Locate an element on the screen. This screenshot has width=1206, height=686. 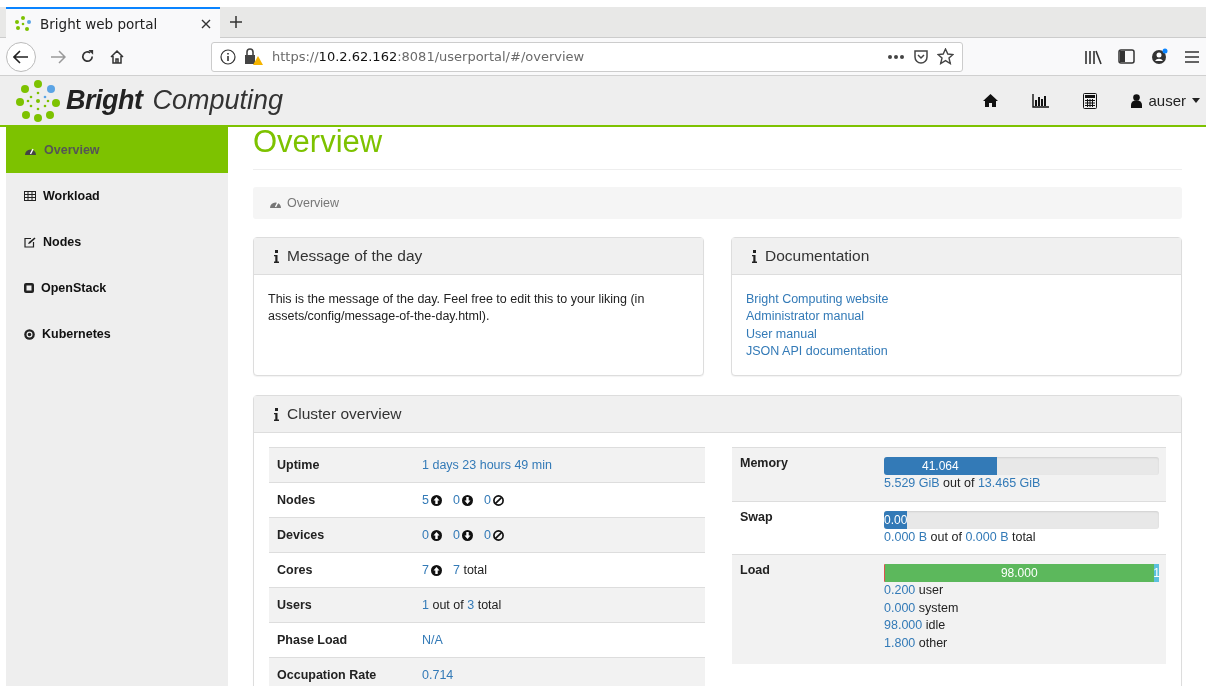
edit-icon is located at coordinates (30, 242).